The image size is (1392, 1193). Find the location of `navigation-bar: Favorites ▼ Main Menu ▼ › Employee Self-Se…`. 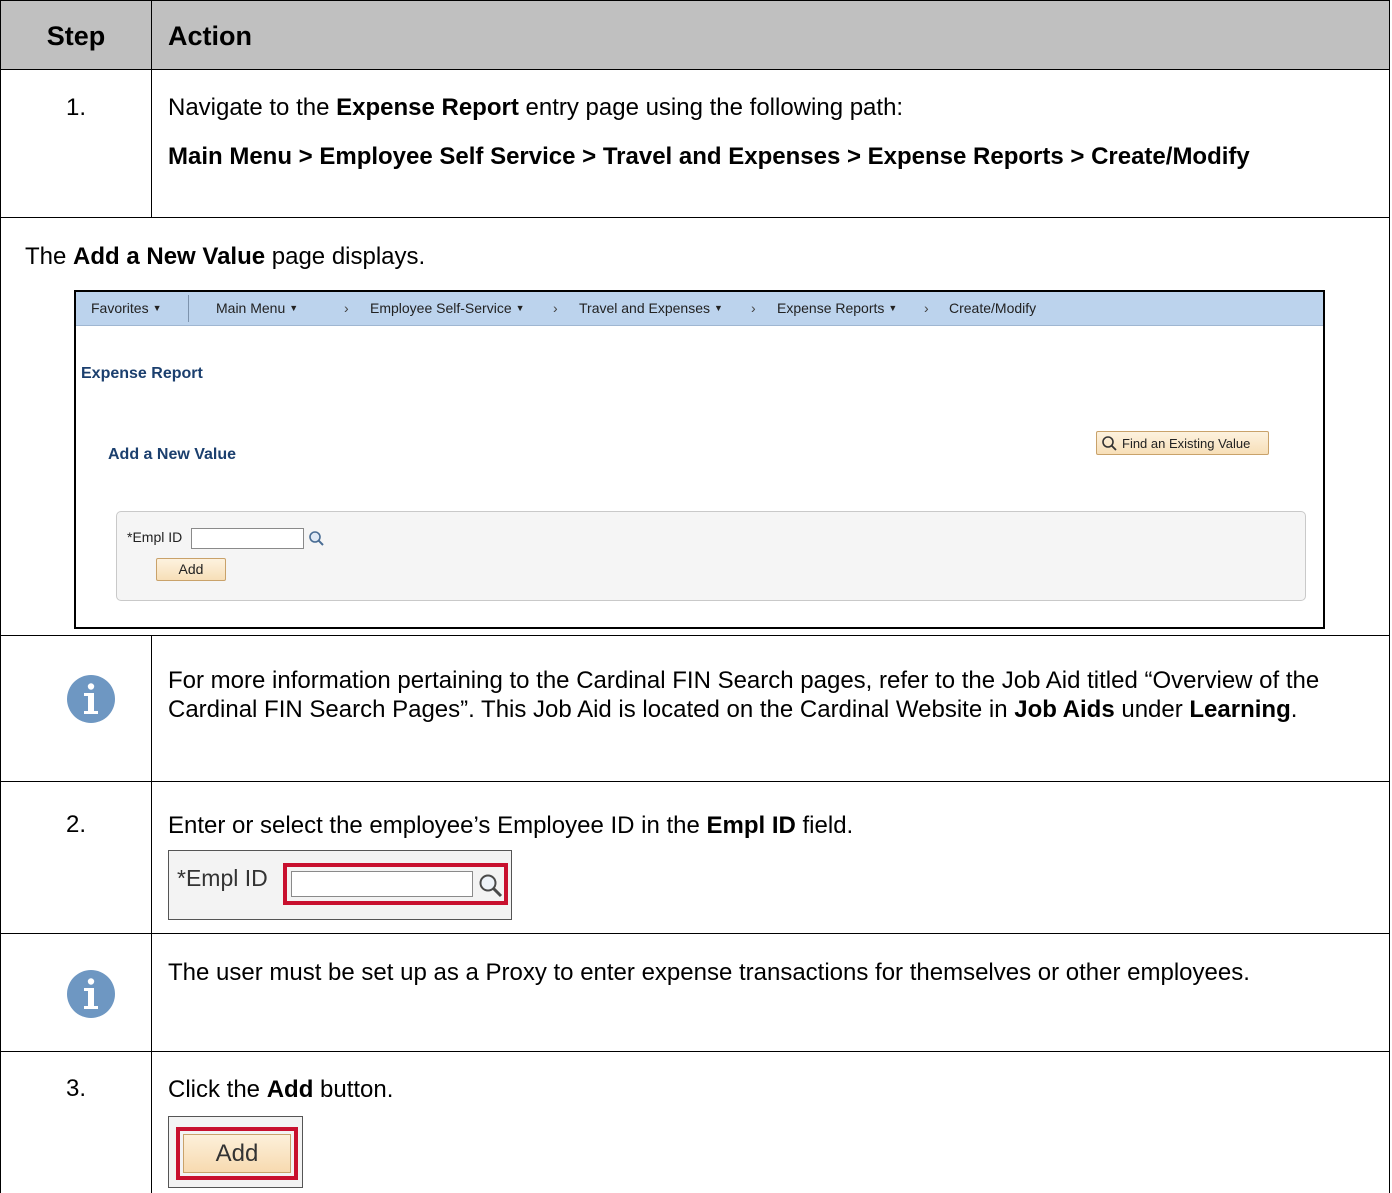

navigation-bar: Favorites ▼ Main Menu ▼ › Employee Self-Se… is located at coordinates (699, 309).